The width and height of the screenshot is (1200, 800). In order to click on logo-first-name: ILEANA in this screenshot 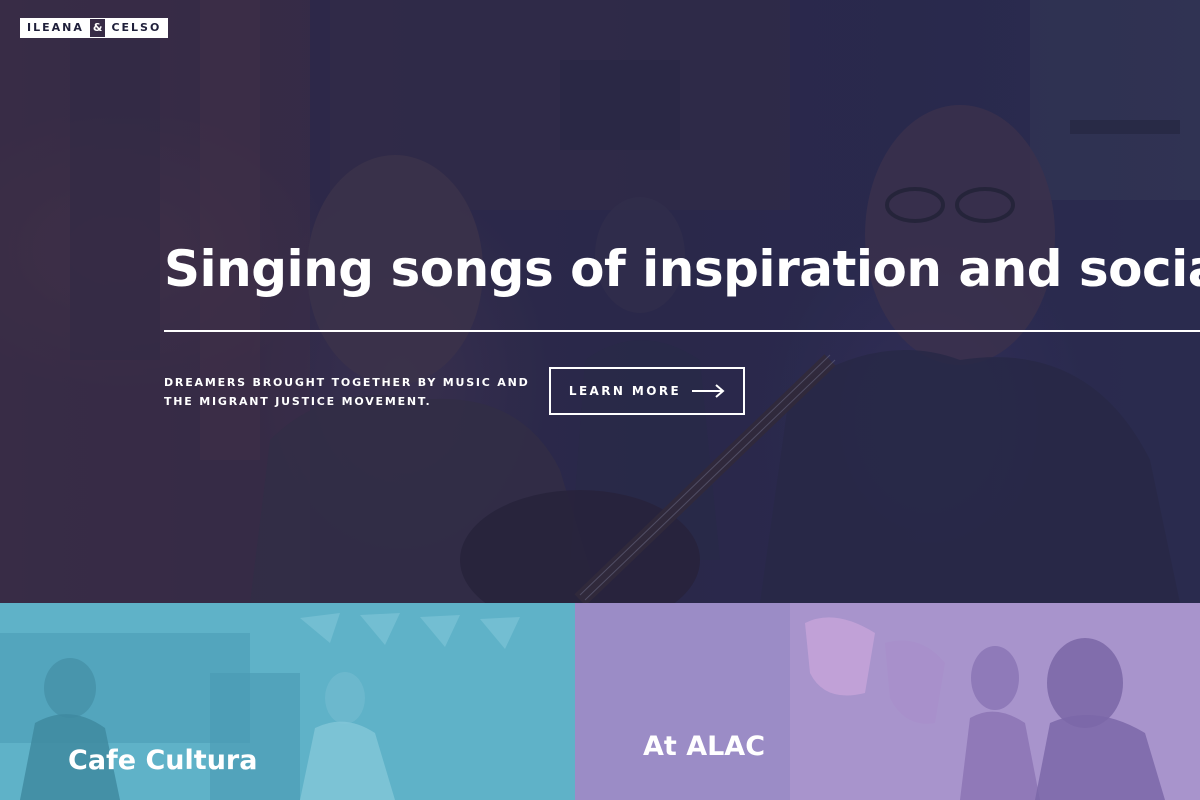, I will do `click(55, 28)`.